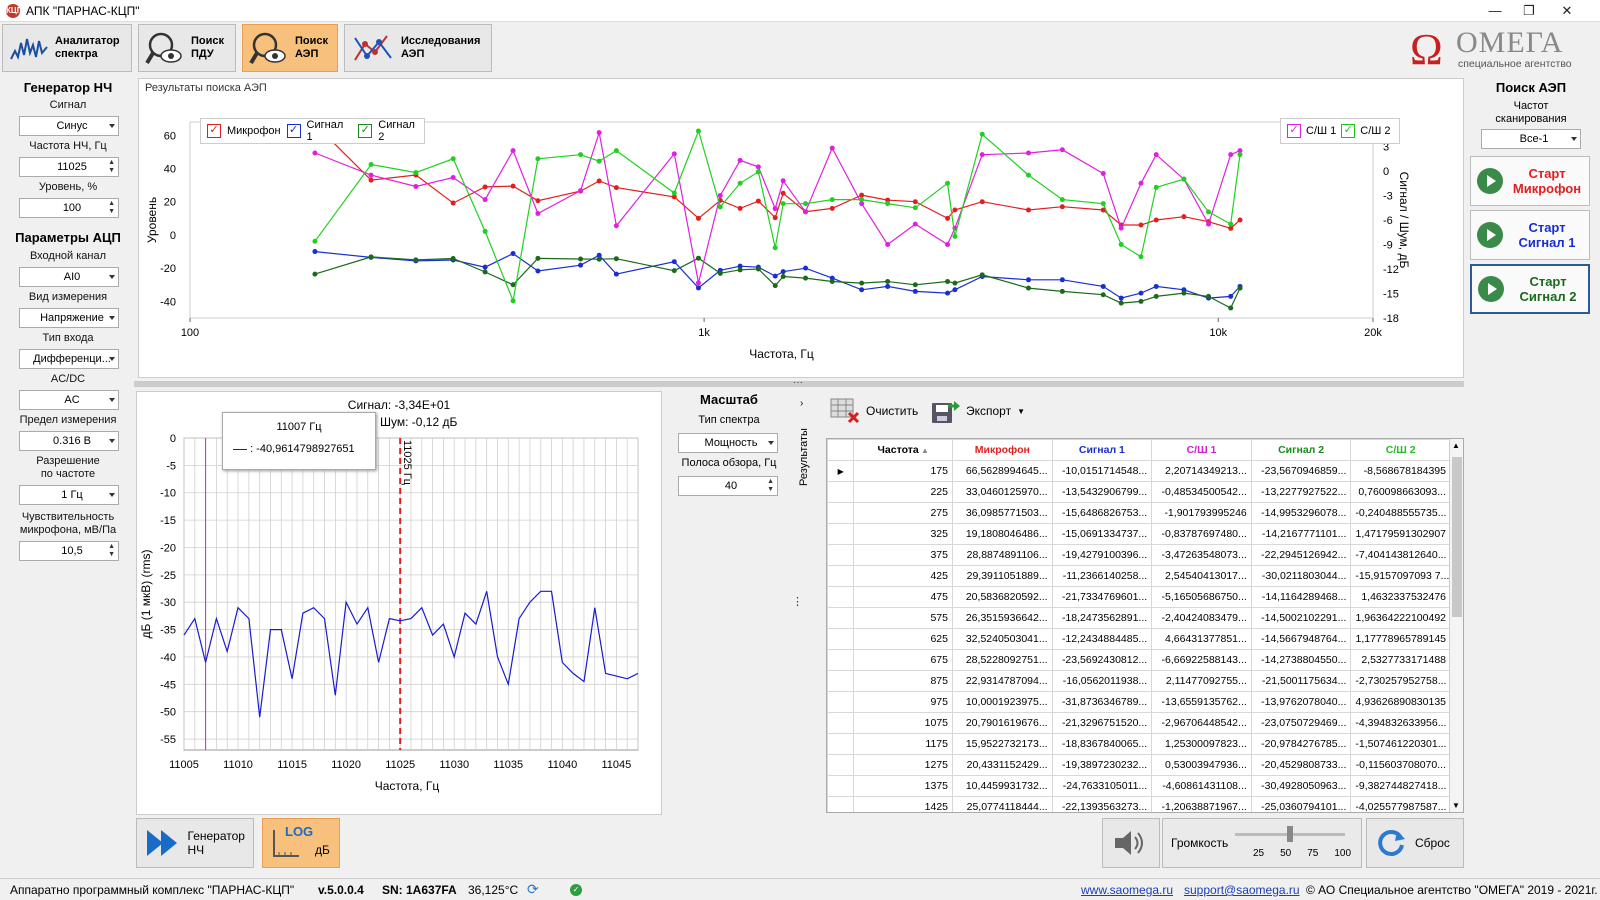 Image resolution: width=1600 pixels, height=900 pixels. Describe the element at coordinates (874, 411) in the screenshot. I see `clear-button: Очистить` at that location.